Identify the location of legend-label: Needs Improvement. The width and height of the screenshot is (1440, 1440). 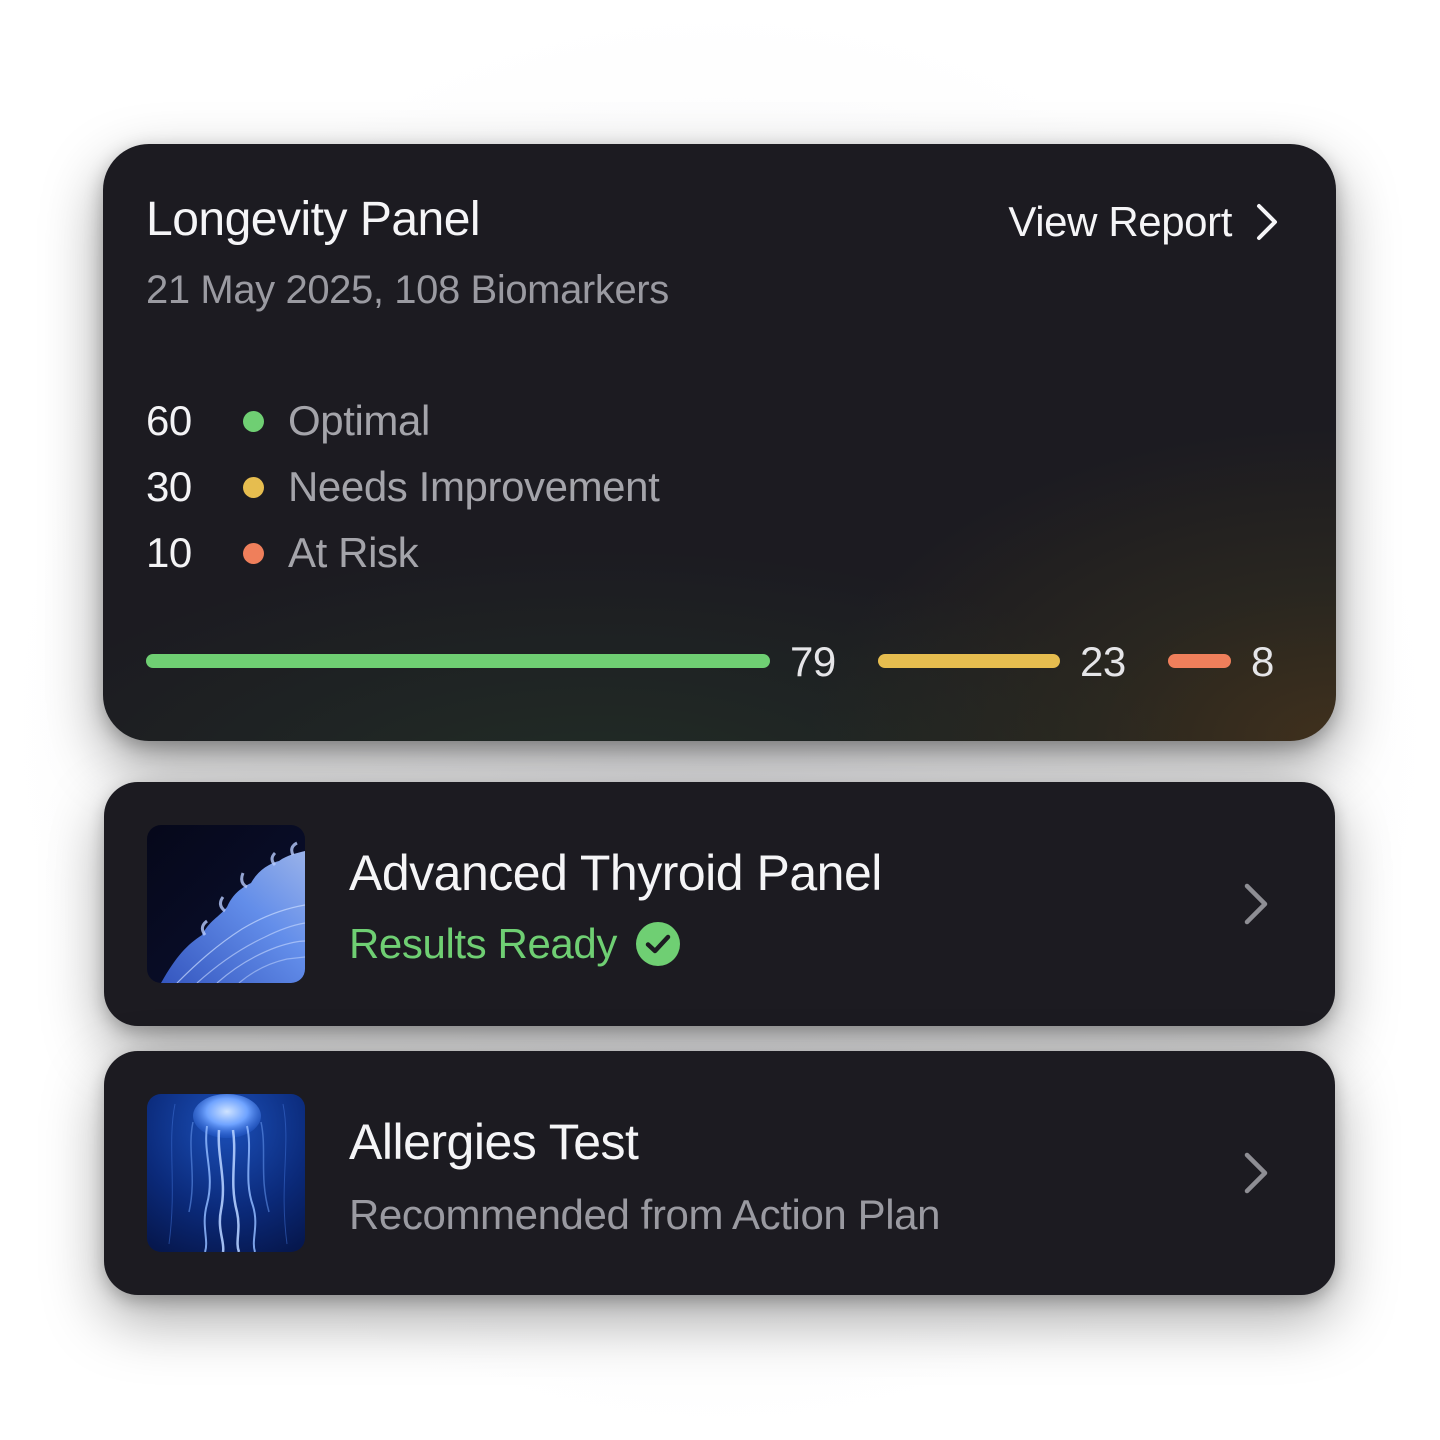
(474, 486).